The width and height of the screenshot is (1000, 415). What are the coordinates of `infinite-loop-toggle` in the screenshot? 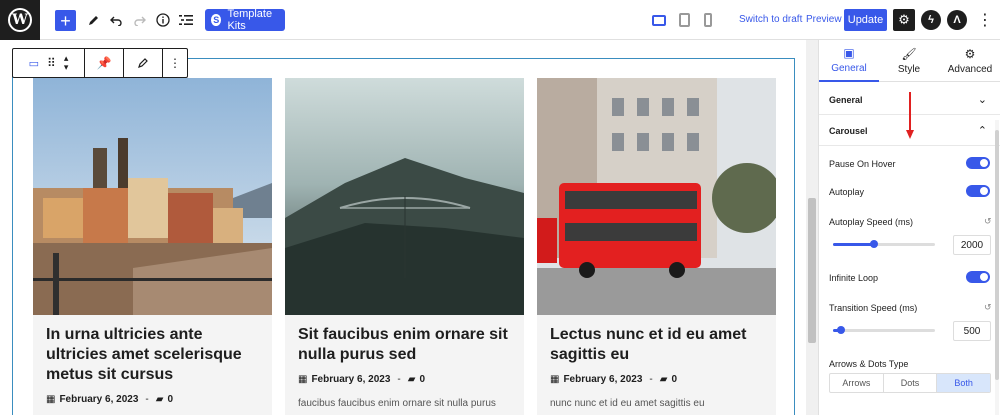 It's located at (978, 277).